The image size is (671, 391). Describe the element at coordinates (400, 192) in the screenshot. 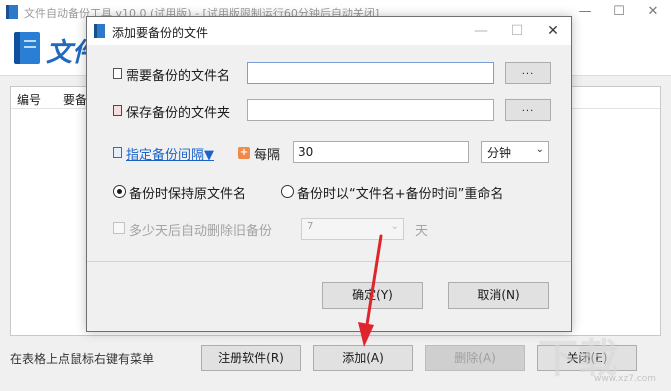

I see `radio-rename-with-time-label: 备份时以“文件名+备份时间”重命名` at that location.